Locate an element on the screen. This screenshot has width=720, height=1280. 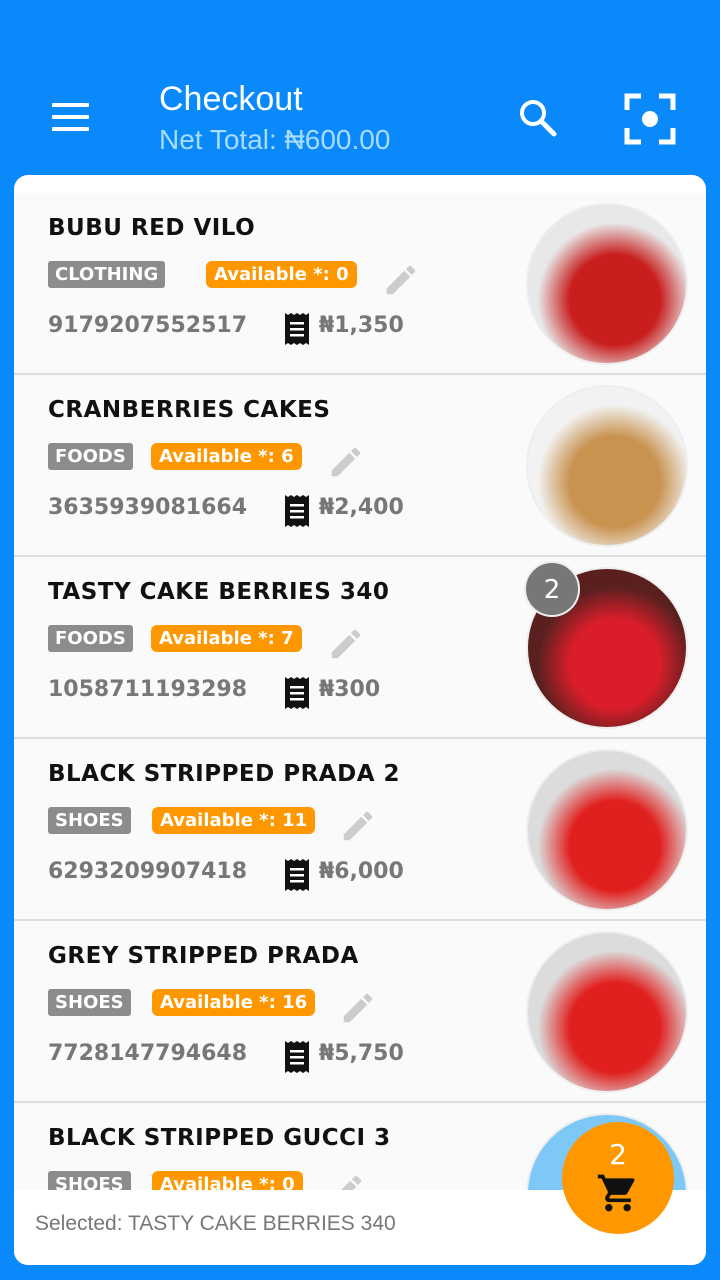
menu-icon is located at coordinates (70, 117).